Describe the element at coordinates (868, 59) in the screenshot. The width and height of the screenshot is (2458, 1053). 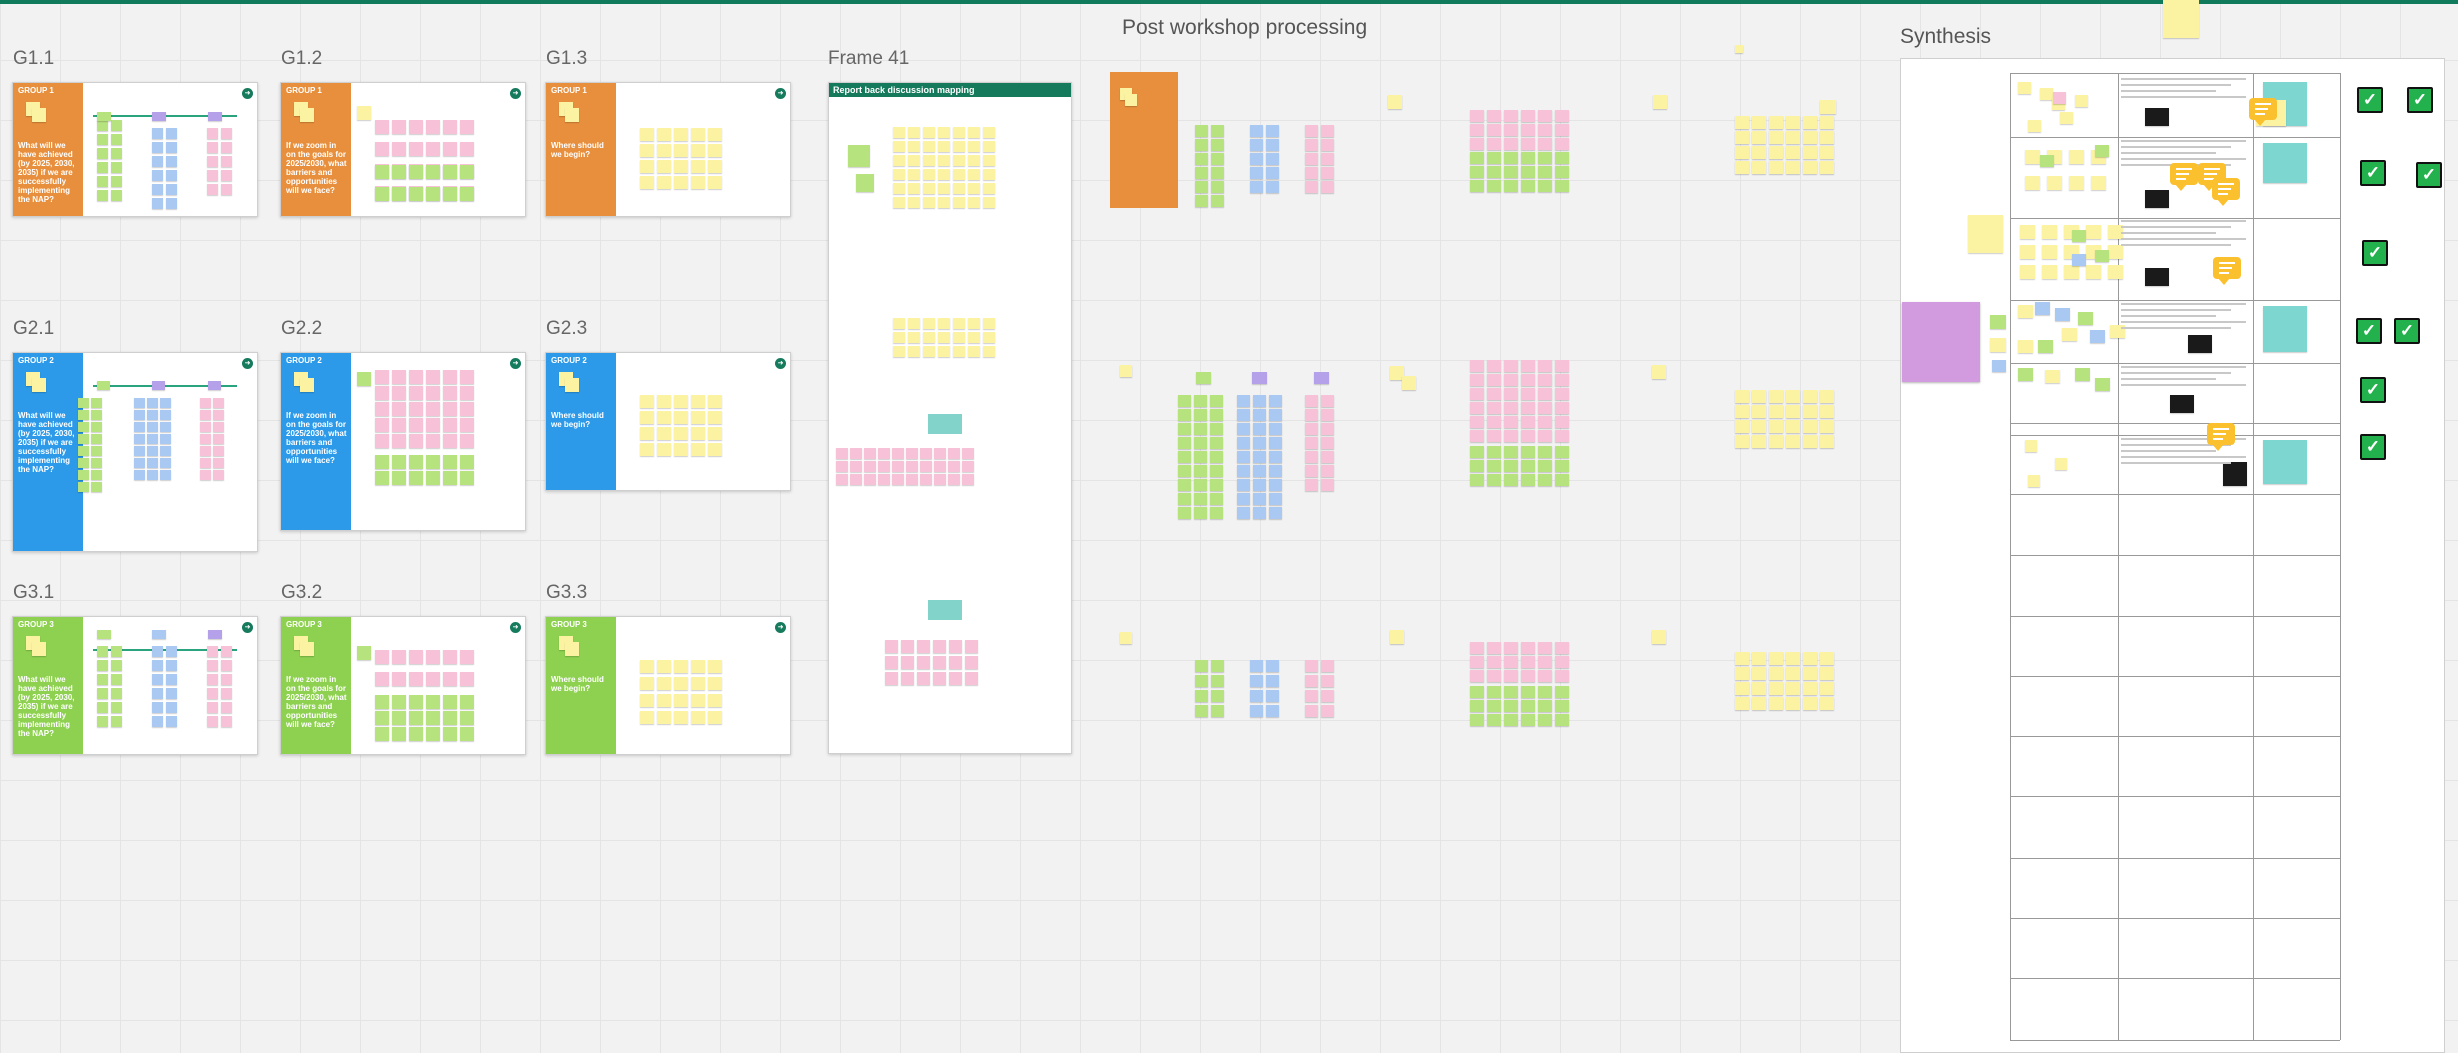
I see `frame-label-frame41: Frame 41` at that location.